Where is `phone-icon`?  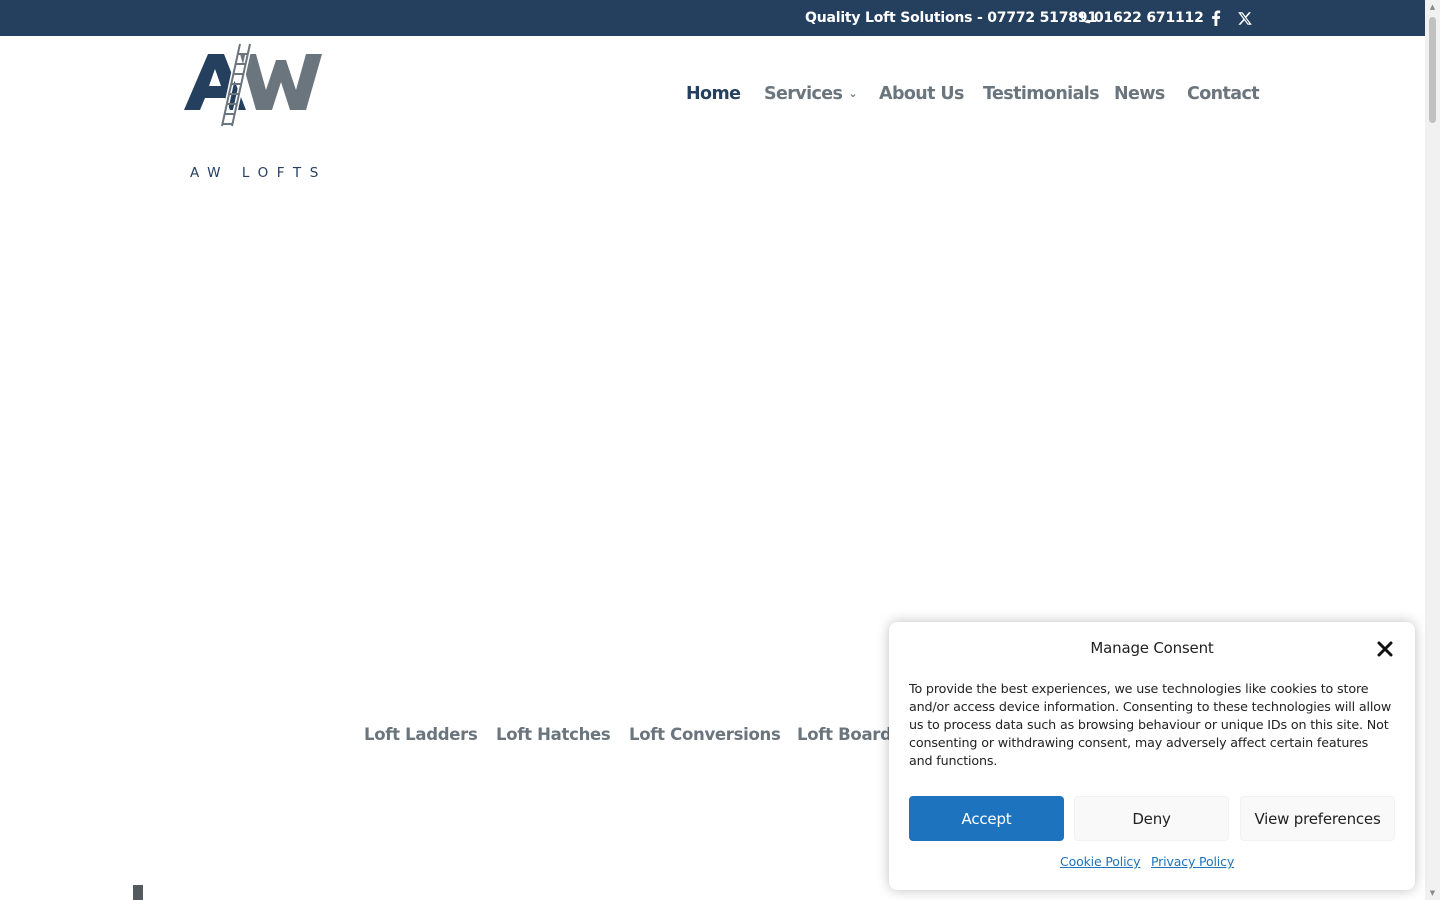
phone-icon is located at coordinates (1085, 18).